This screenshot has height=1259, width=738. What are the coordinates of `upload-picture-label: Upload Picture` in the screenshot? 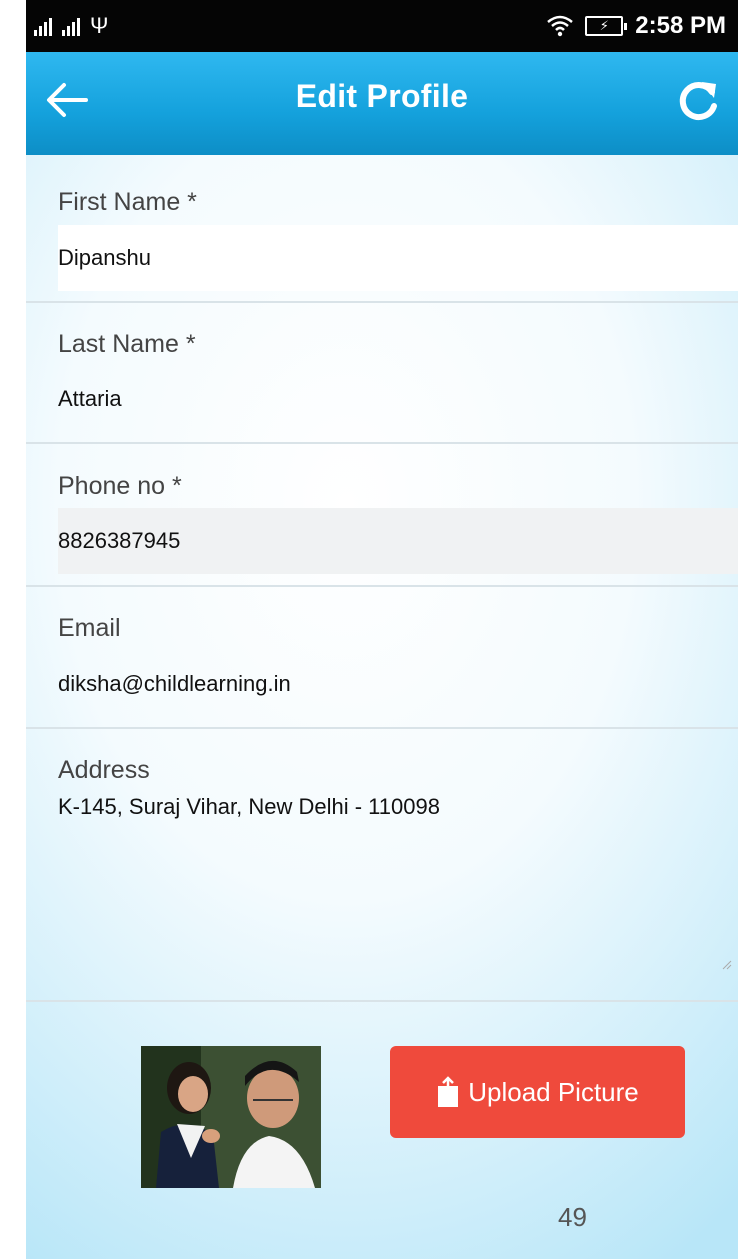 It's located at (553, 1091).